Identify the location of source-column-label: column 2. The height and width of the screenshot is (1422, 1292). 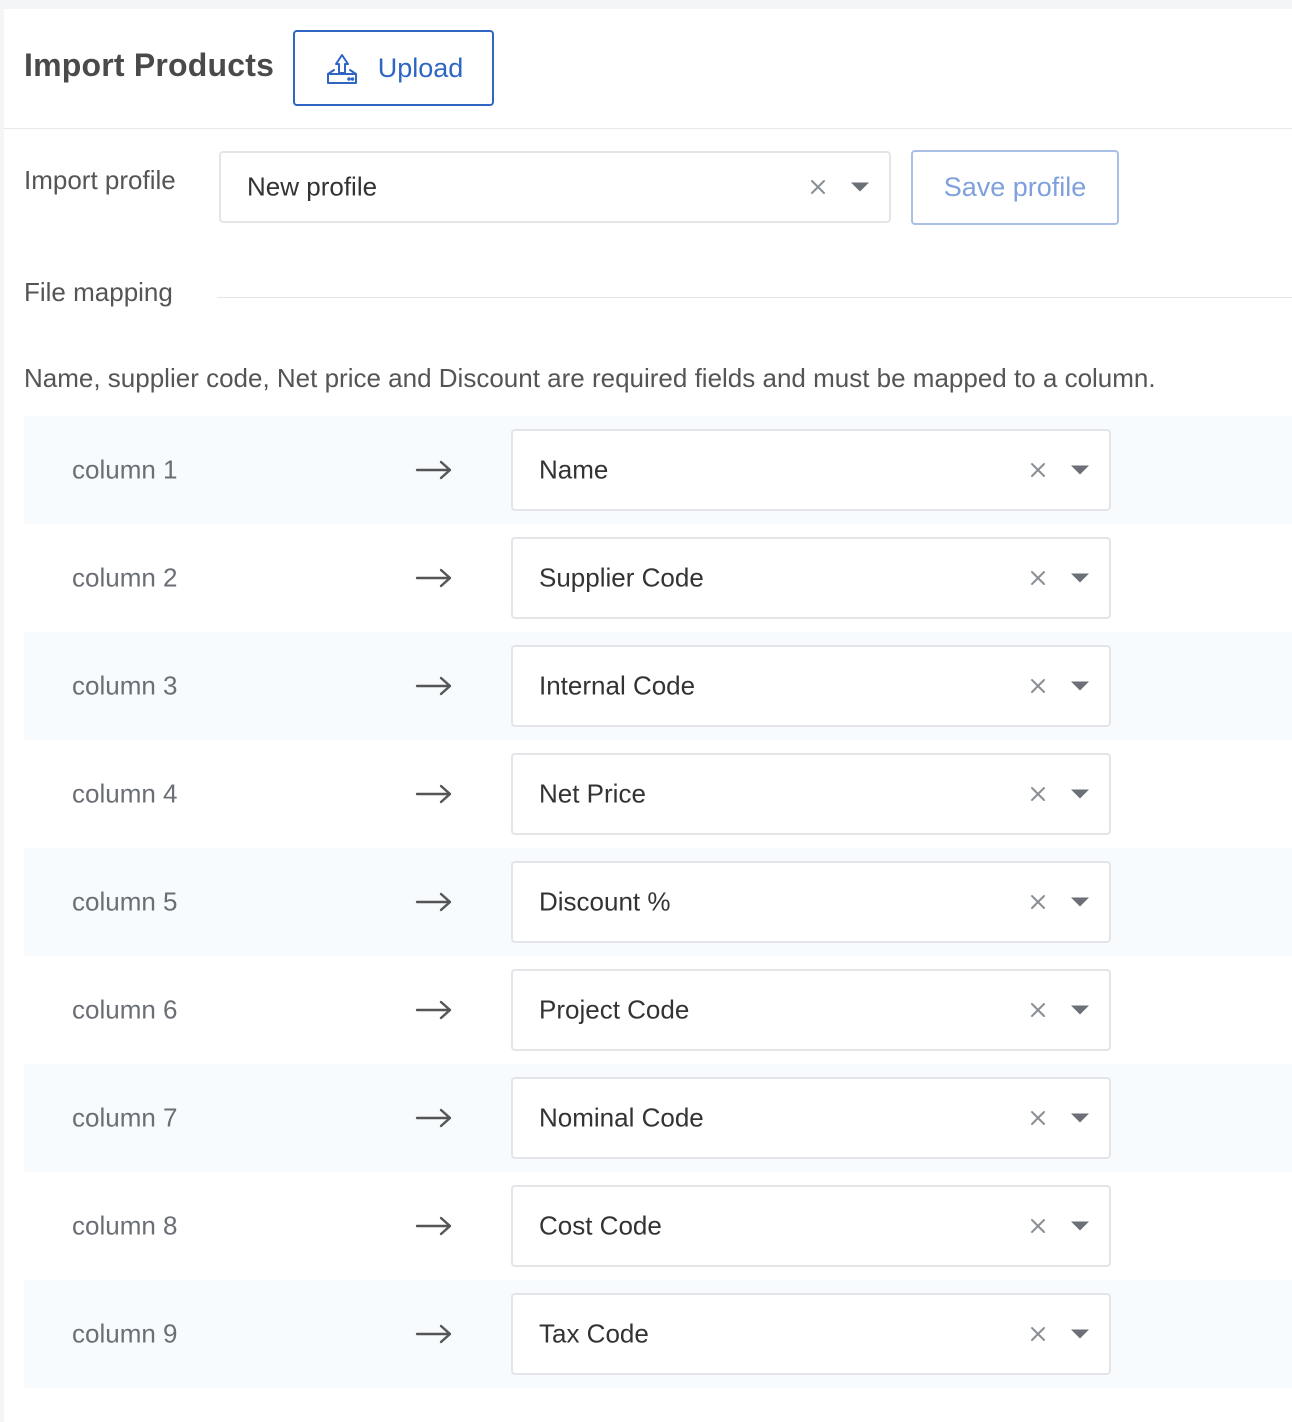
(125, 577).